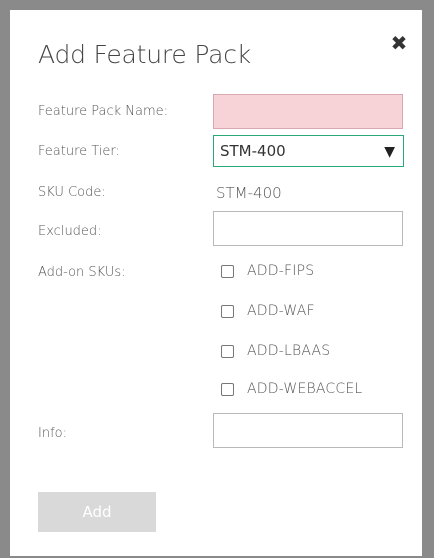 The height and width of the screenshot is (558, 434). Describe the element at coordinates (289, 351) in the screenshot. I see `add-on-option-label: ADD-LBAAS` at that location.